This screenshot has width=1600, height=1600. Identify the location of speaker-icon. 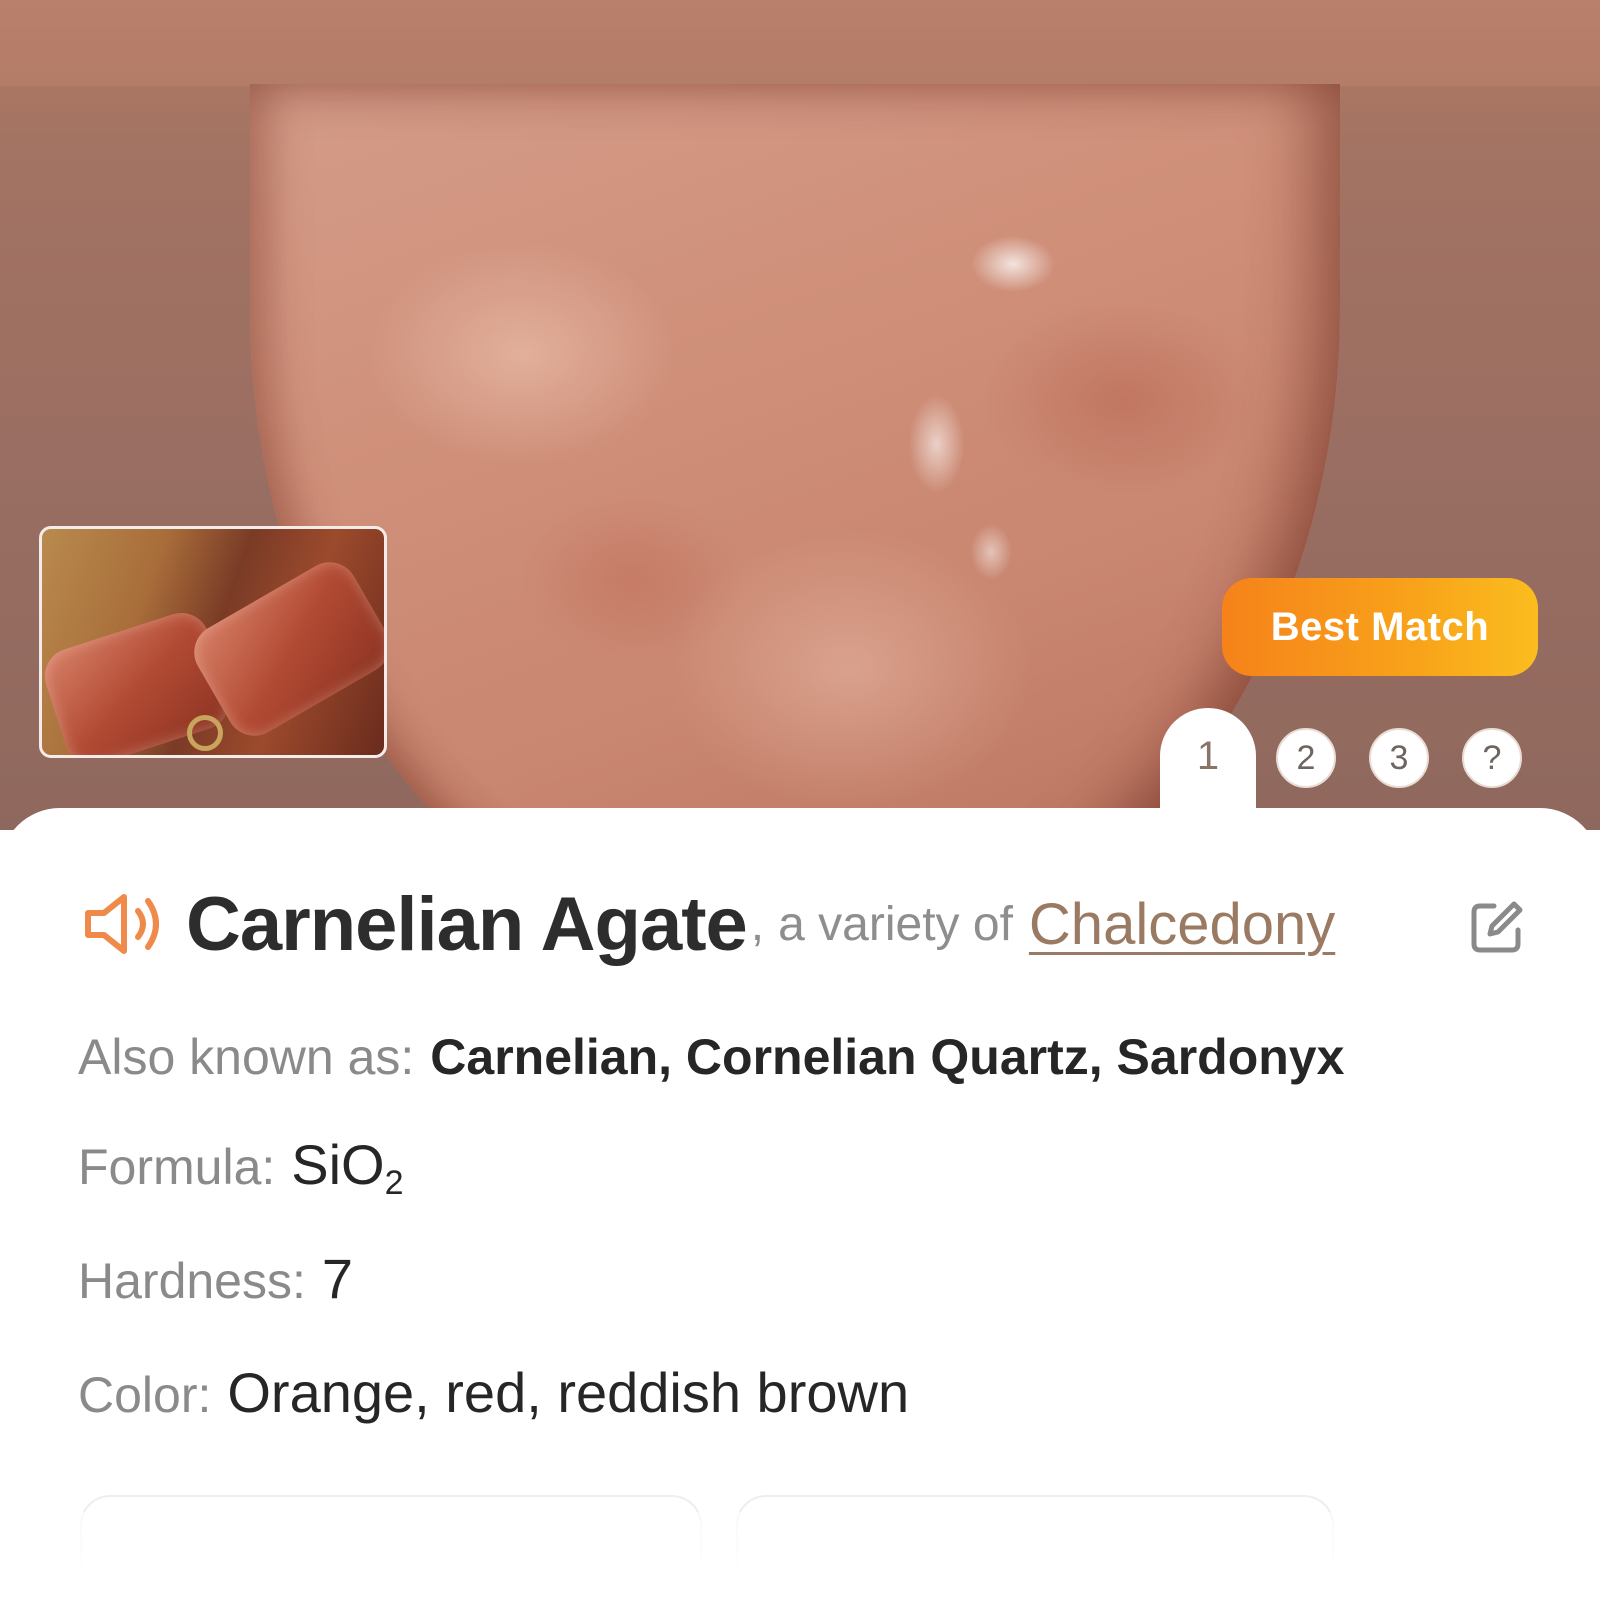
(124, 924).